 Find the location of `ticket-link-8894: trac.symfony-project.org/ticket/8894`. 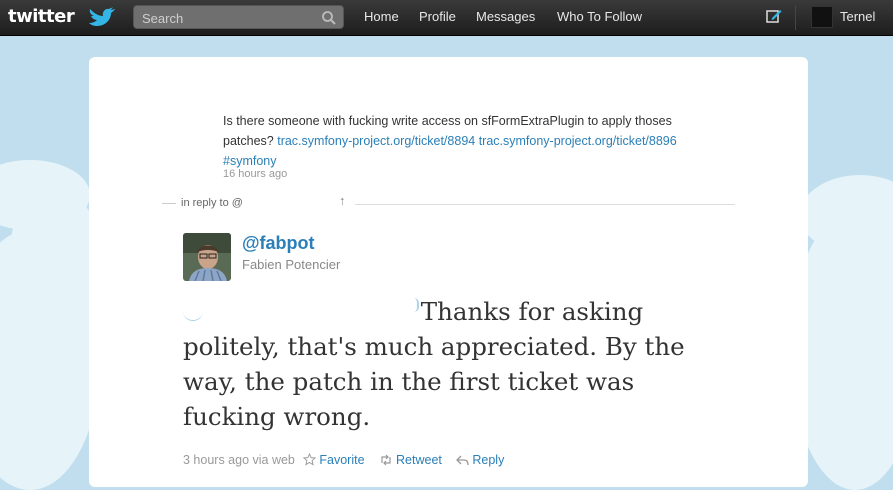

ticket-link-8894: trac.symfony-project.org/ticket/8894 is located at coordinates (376, 141).